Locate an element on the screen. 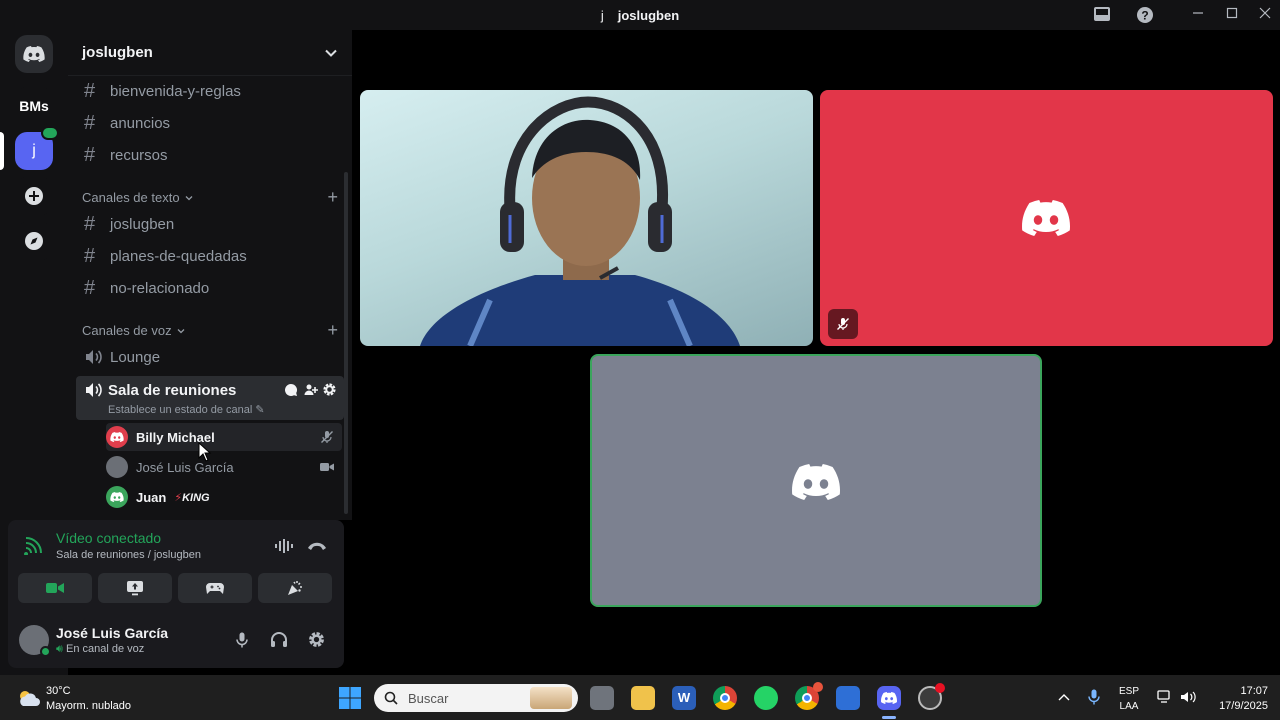 The image size is (1280, 720). user-status-text: En canal de voz is located at coordinates (105, 649).